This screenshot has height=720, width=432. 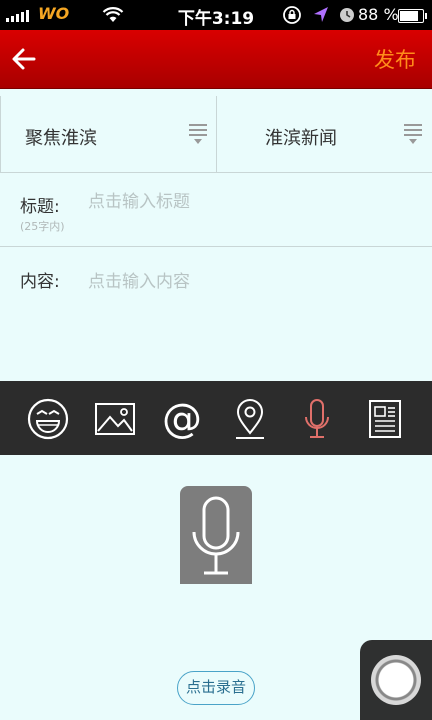 What do you see at coordinates (395, 59) in the screenshot?
I see `publish-button: 发布` at bounding box center [395, 59].